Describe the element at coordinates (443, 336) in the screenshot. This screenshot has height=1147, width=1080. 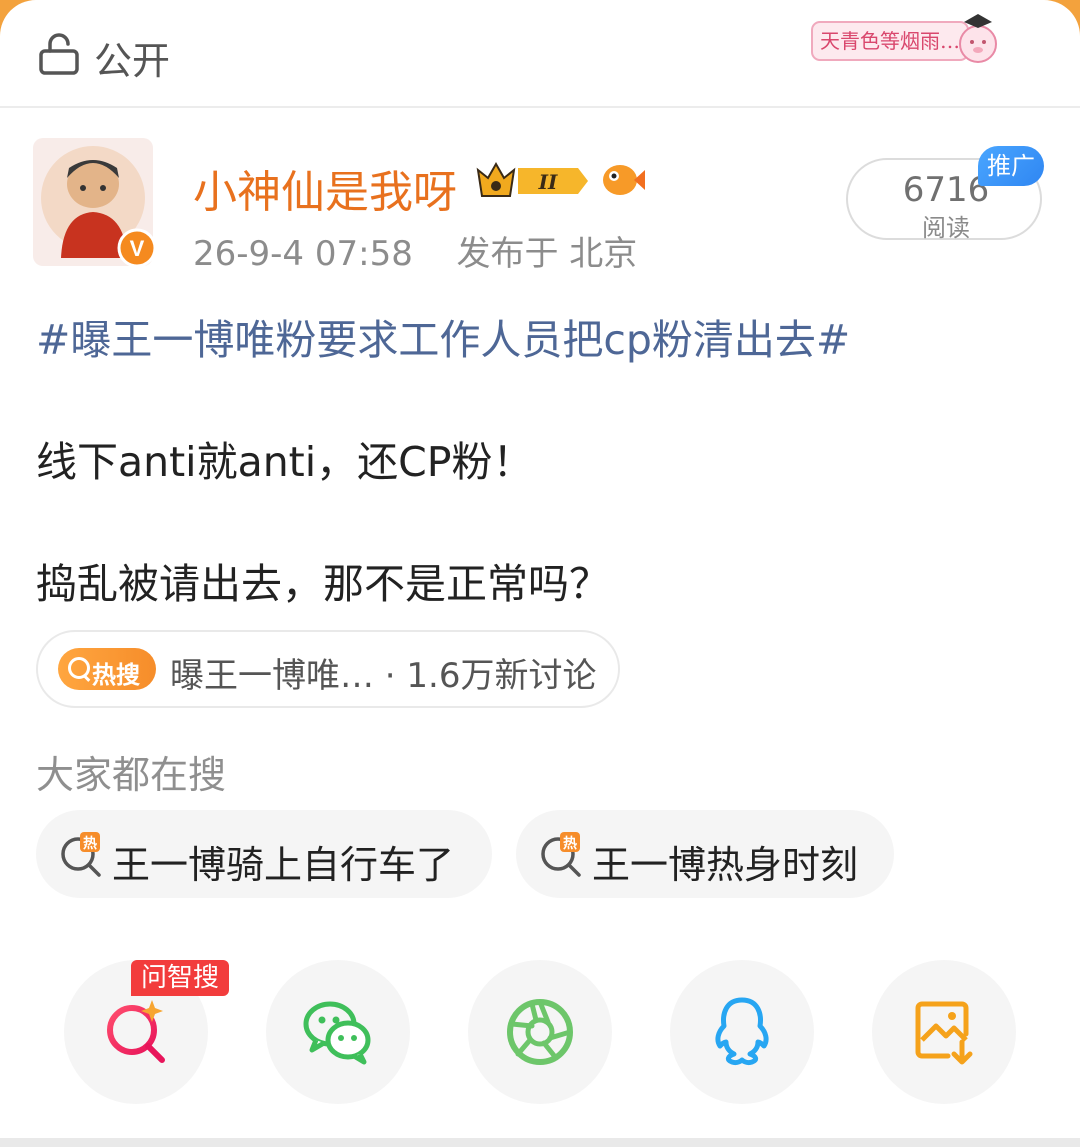
I see `hashtag-link: #曝王一博唯粉要求工作人员把cp粉清出去#` at that location.